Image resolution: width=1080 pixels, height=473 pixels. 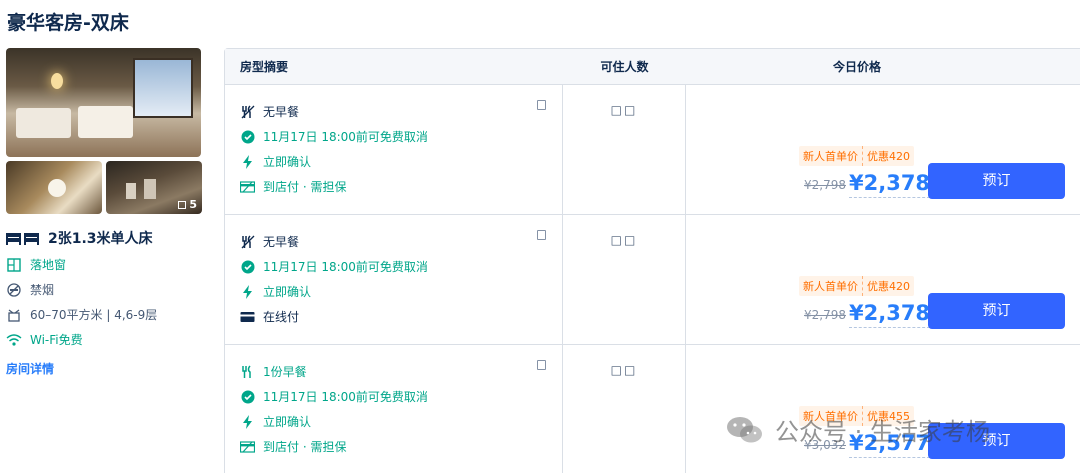 I want to click on bed-label: 2张1.3米单人床, so click(x=100, y=239).